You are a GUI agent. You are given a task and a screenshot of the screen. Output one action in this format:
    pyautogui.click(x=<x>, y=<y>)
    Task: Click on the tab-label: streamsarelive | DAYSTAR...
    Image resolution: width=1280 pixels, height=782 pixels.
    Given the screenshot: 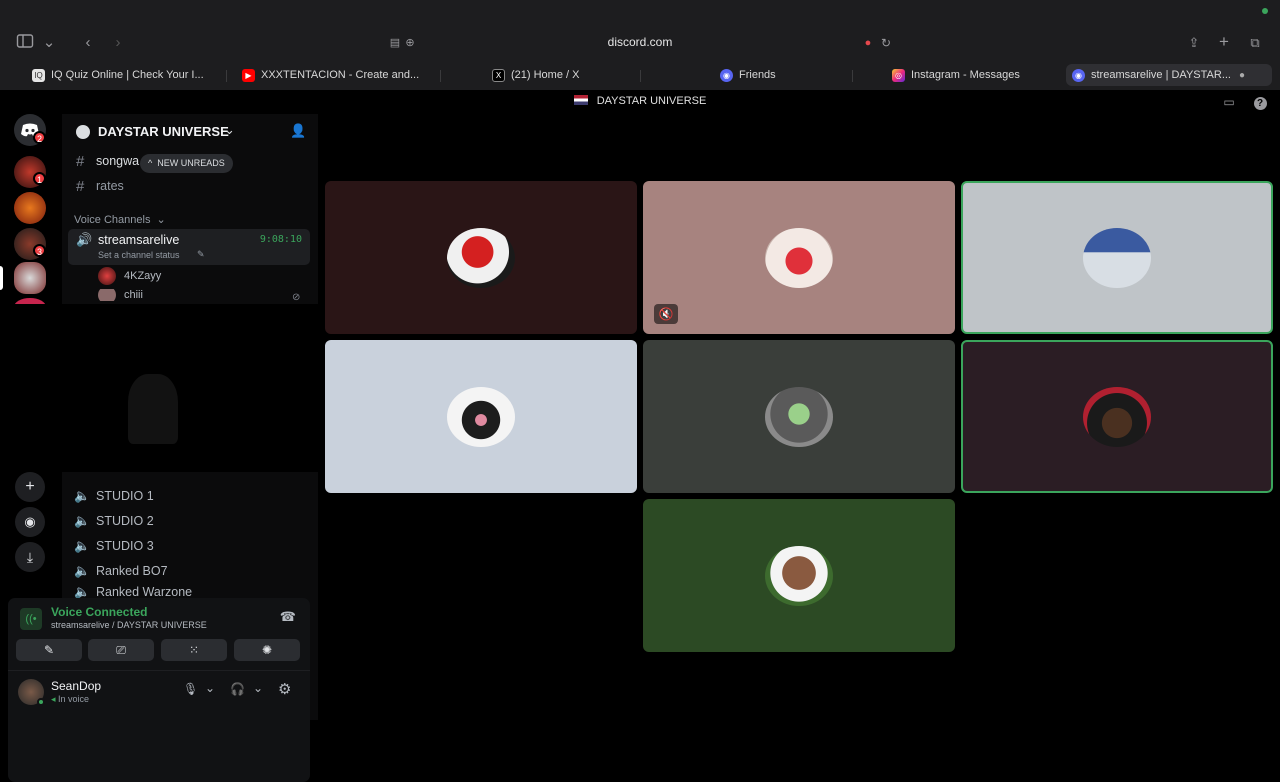 What is the action you would take?
    pyautogui.click(x=1161, y=75)
    